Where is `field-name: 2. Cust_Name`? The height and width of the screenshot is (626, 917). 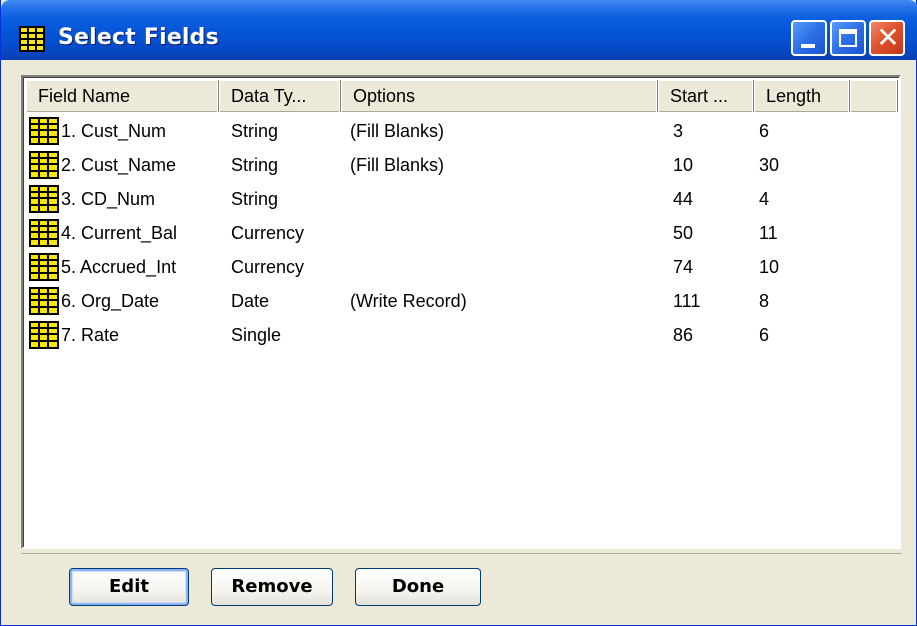 field-name: 2. Cust_Name is located at coordinates (119, 165).